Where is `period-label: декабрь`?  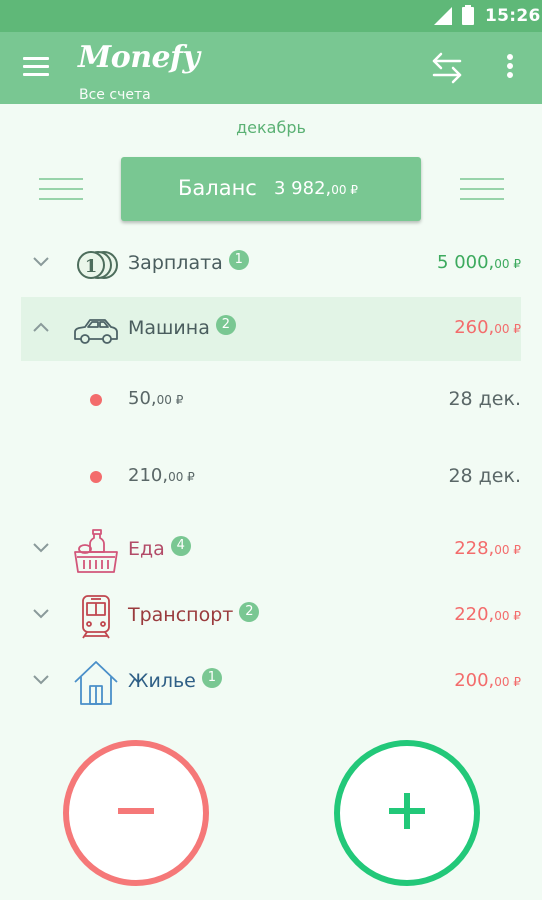 period-label: декабрь is located at coordinates (271, 127).